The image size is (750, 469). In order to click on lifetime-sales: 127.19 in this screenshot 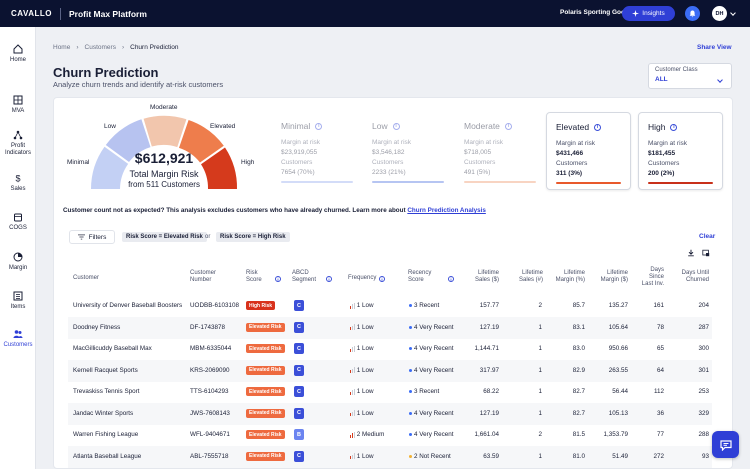, I will do `click(489, 327)`.